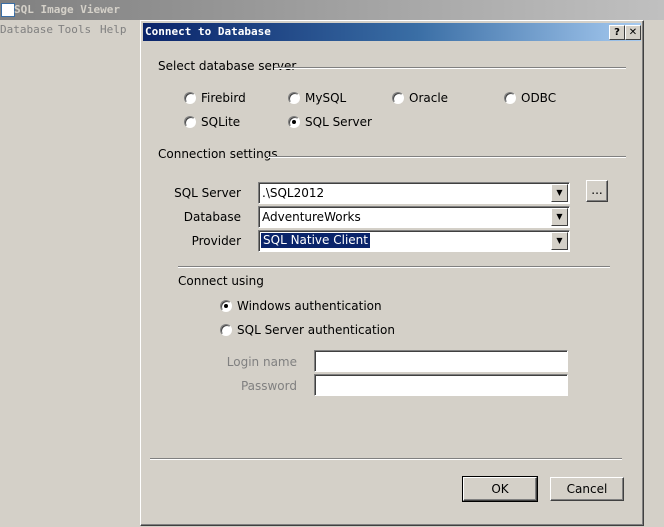 The image size is (664, 527). What do you see at coordinates (392, 32) in the screenshot?
I see `dialog-titlebar: Connect to Database ? ✕` at bounding box center [392, 32].